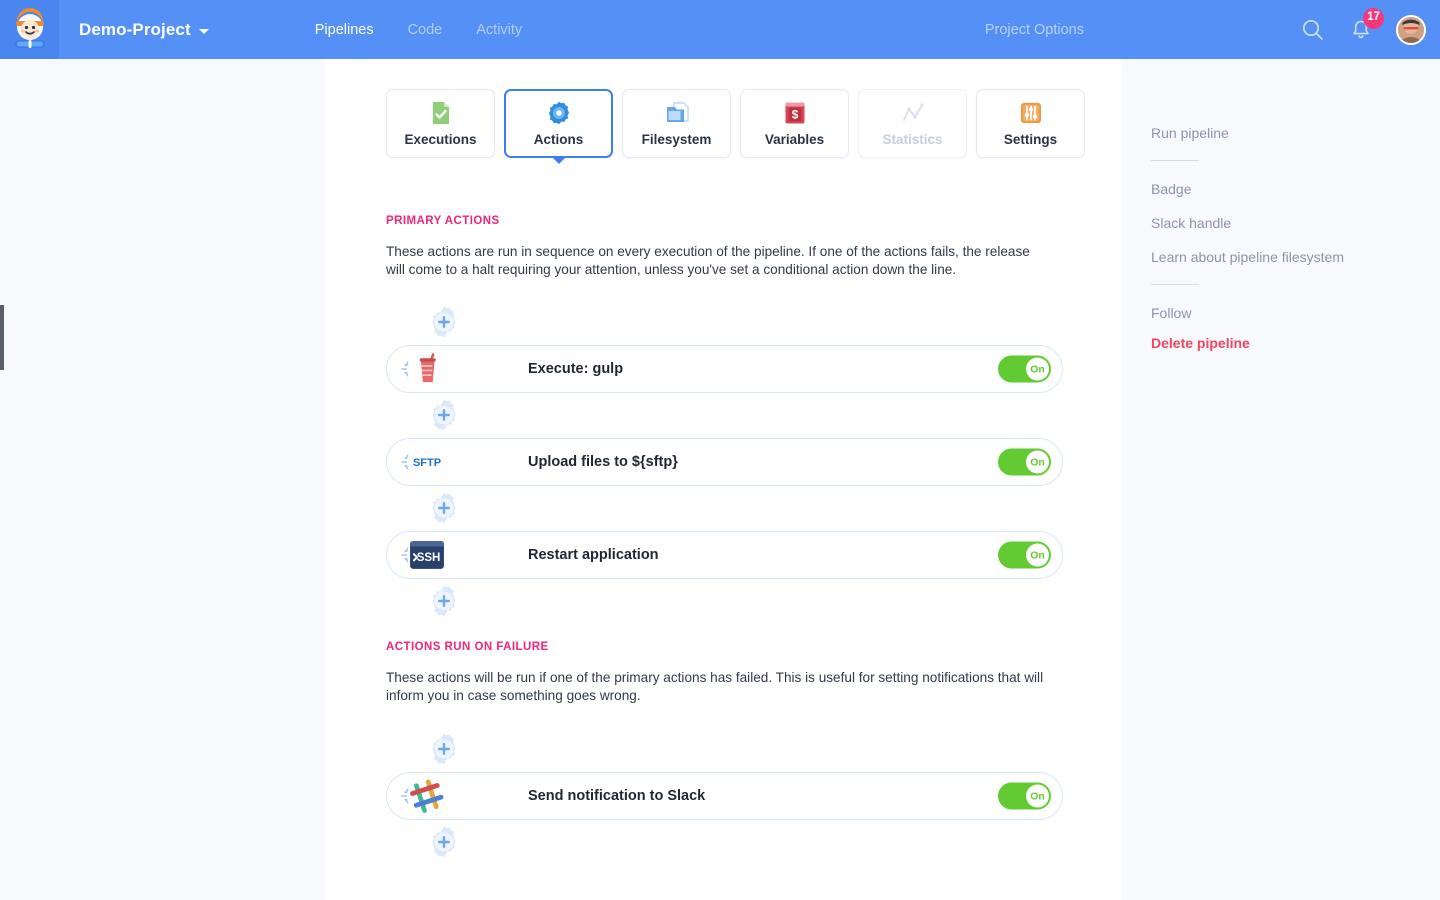 The height and width of the screenshot is (900, 1440). I want to click on tab-label: Variables, so click(794, 139).